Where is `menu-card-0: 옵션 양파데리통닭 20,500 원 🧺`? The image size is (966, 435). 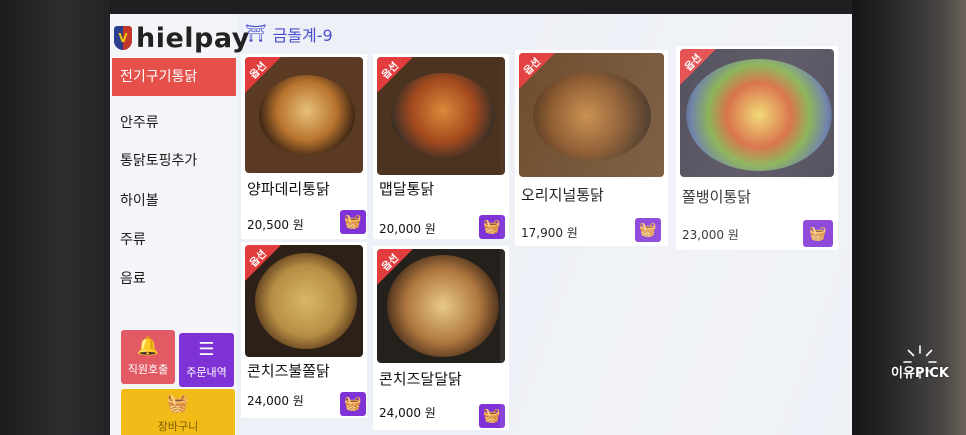 menu-card-0: 옵션 양파데리통닭 20,500 원 🧺 is located at coordinates (304, 146).